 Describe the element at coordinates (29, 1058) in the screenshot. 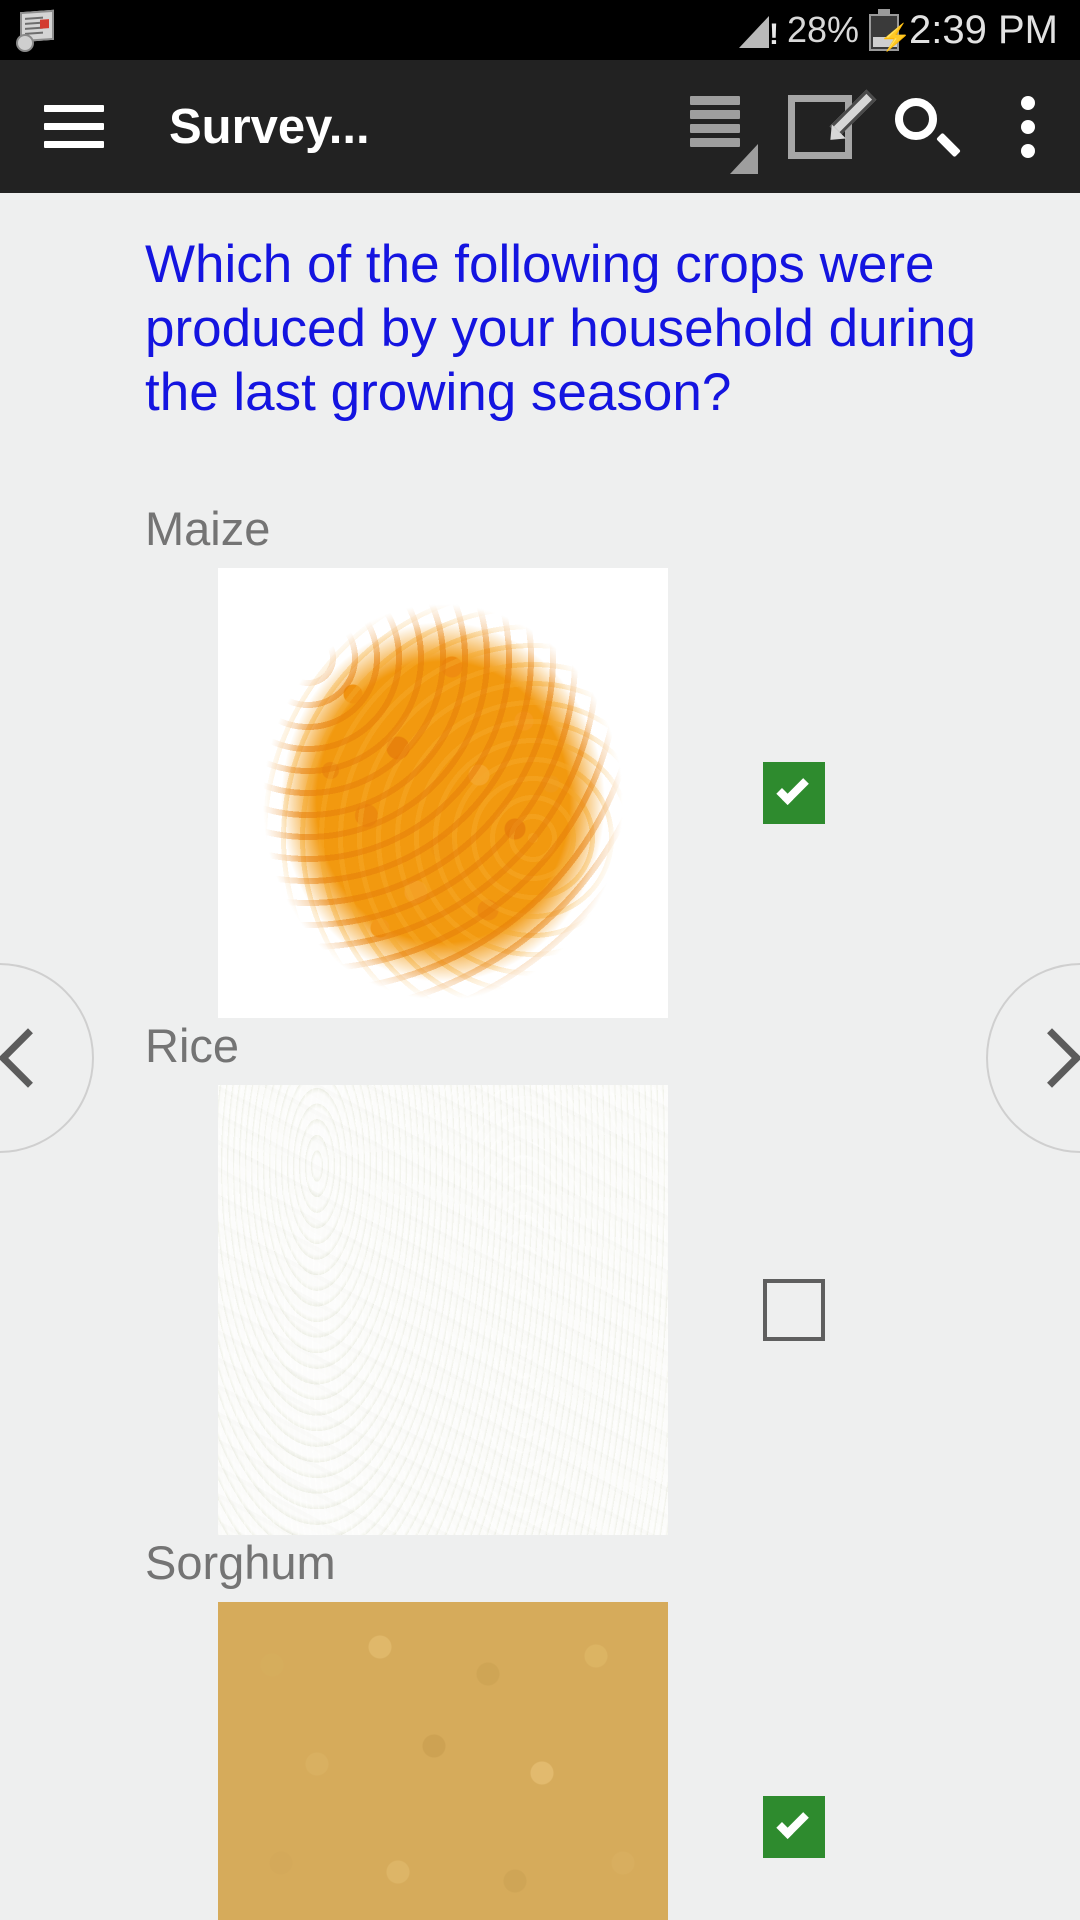

I see `chevron-left-icon` at that location.